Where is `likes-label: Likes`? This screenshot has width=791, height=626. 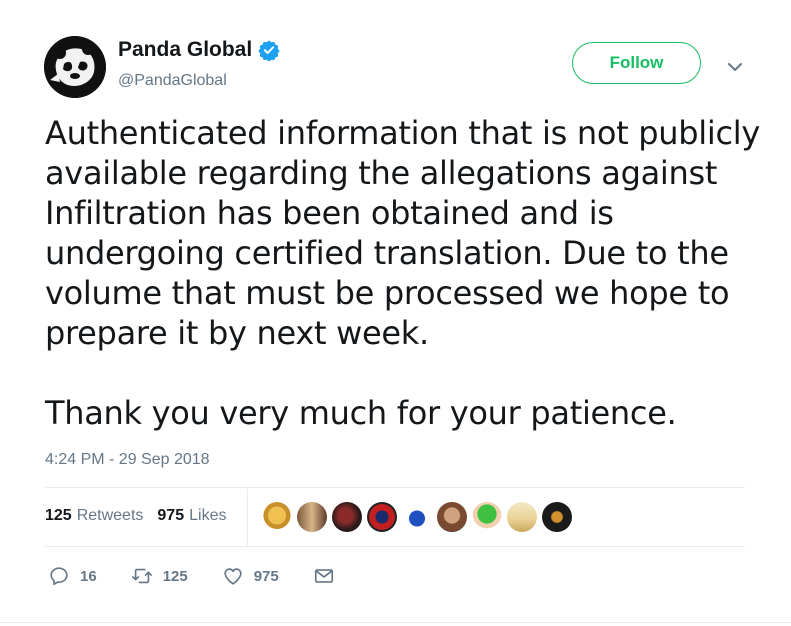
likes-label: Likes is located at coordinates (208, 515).